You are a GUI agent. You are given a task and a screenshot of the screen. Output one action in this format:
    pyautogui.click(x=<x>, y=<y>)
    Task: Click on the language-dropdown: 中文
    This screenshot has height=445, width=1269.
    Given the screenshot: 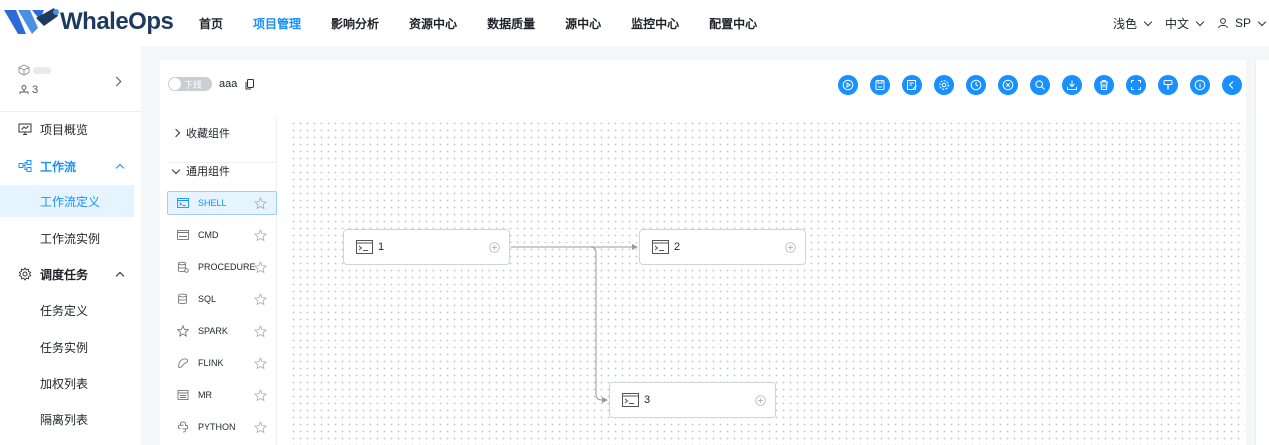 What is the action you would take?
    pyautogui.click(x=1184, y=23)
    